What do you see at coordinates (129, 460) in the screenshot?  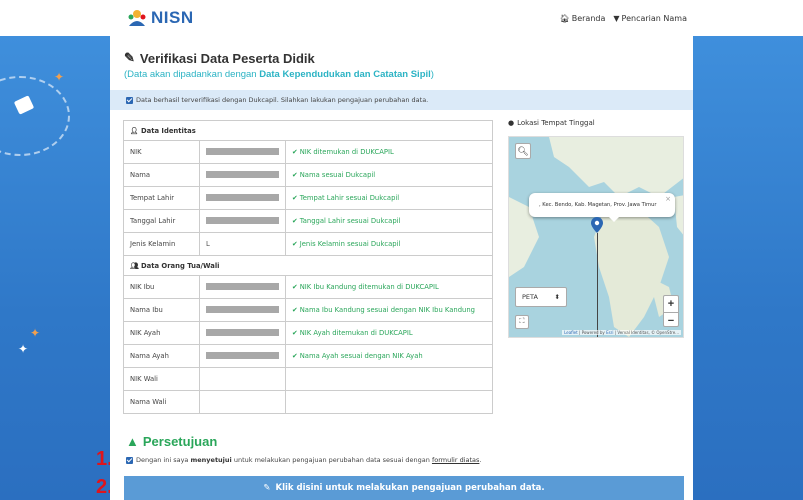 I see `consent-checkbox` at bounding box center [129, 460].